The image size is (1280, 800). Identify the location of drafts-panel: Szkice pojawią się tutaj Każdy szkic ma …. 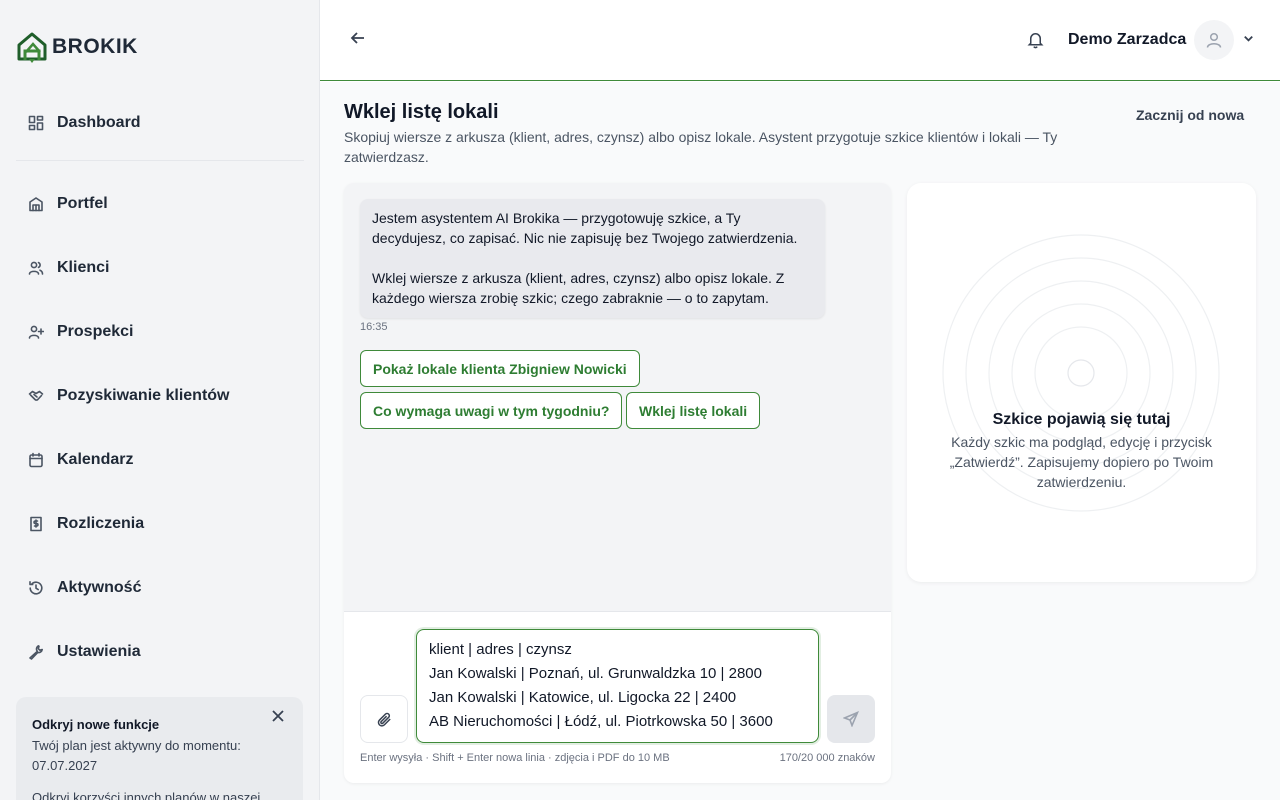
(1081, 382).